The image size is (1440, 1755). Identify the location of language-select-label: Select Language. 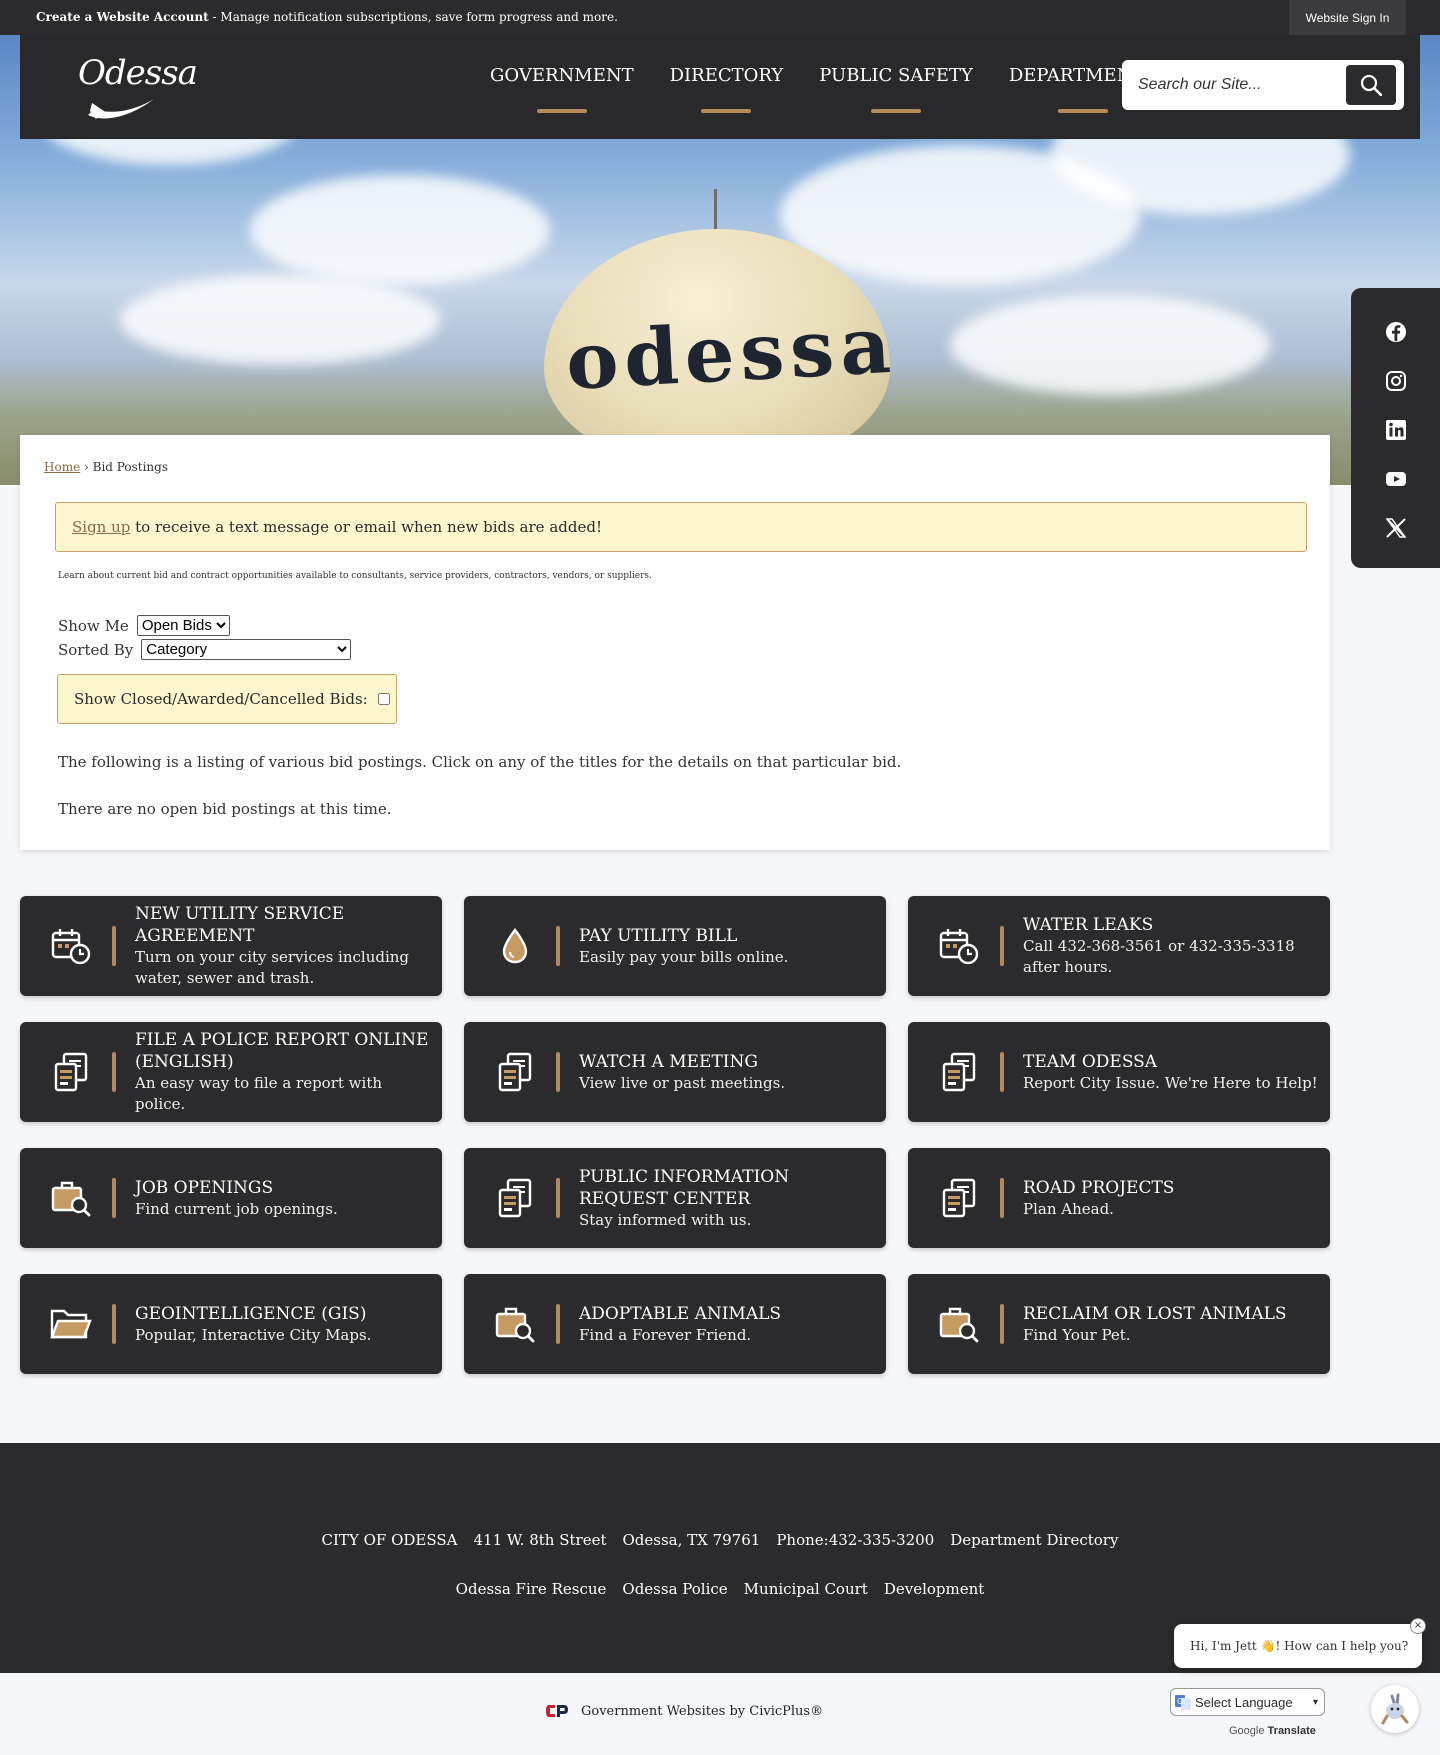
(1244, 1702).